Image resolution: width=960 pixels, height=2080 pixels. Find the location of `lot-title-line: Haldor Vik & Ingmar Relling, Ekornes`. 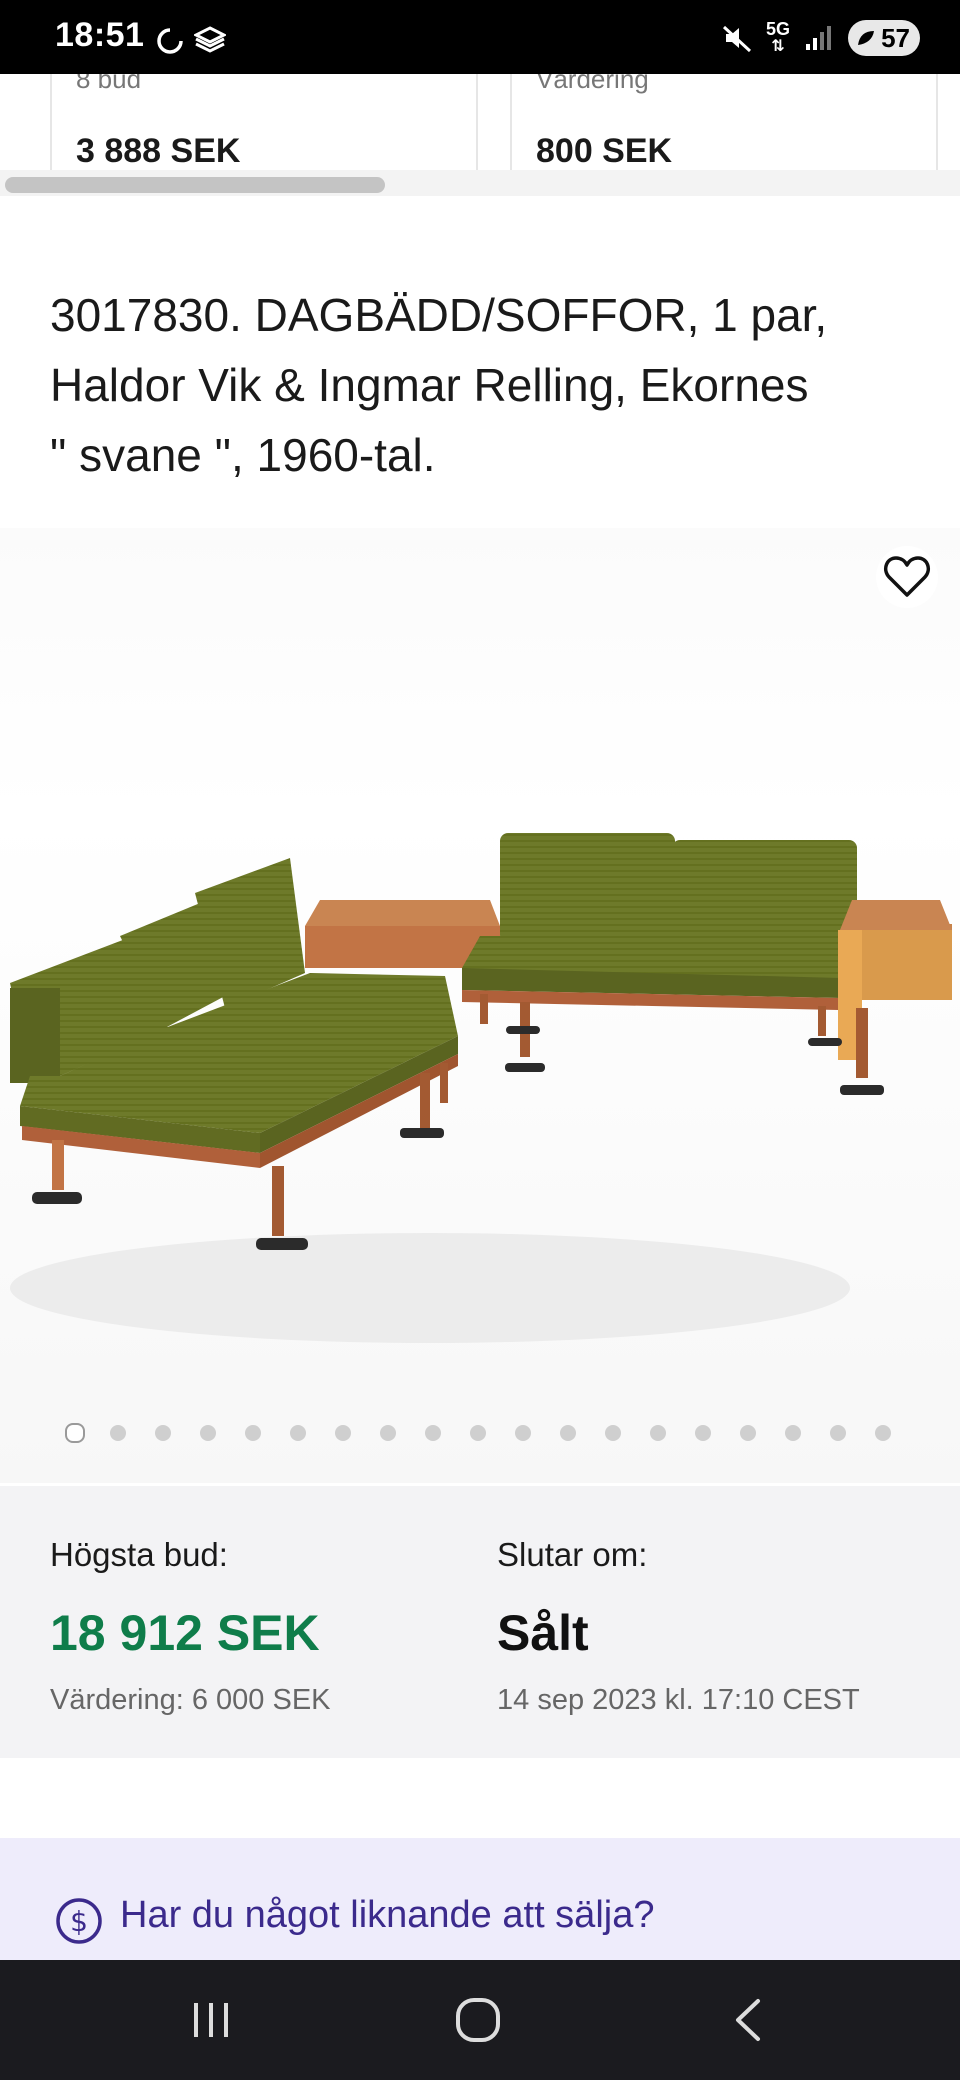

lot-title-line: Haldor Vik & Ingmar Relling, Ekornes is located at coordinates (429, 385).